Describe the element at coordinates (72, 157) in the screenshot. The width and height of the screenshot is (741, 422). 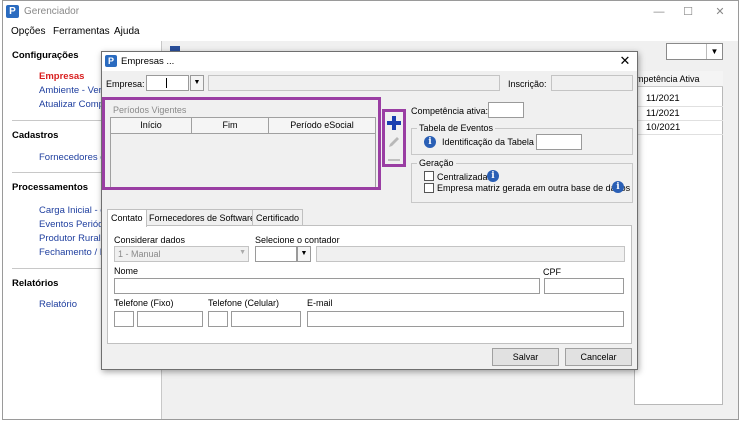
I see `sidebar-item-fornecedores: Fornecedores d` at that location.